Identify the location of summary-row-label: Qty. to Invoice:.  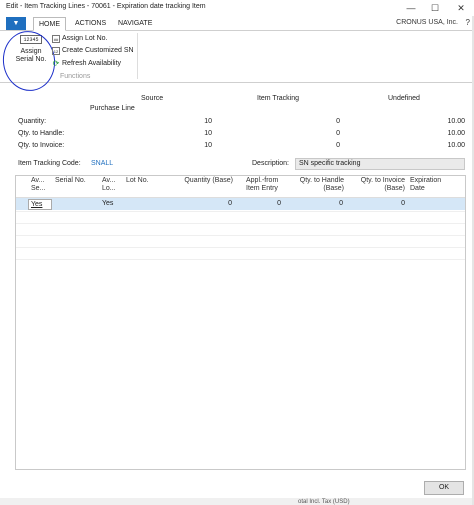
(41, 145).